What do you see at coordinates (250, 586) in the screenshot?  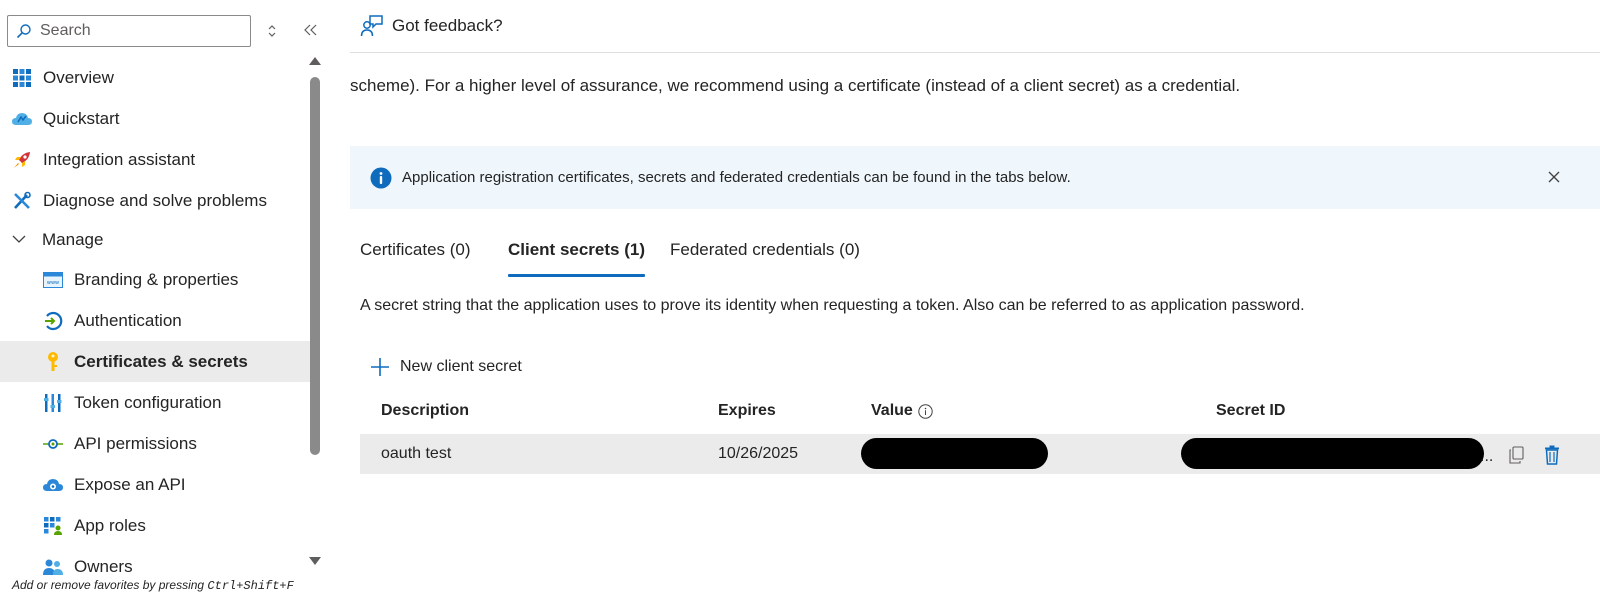 I see `favorites-shortcut: Ctrl+Shift+F` at bounding box center [250, 586].